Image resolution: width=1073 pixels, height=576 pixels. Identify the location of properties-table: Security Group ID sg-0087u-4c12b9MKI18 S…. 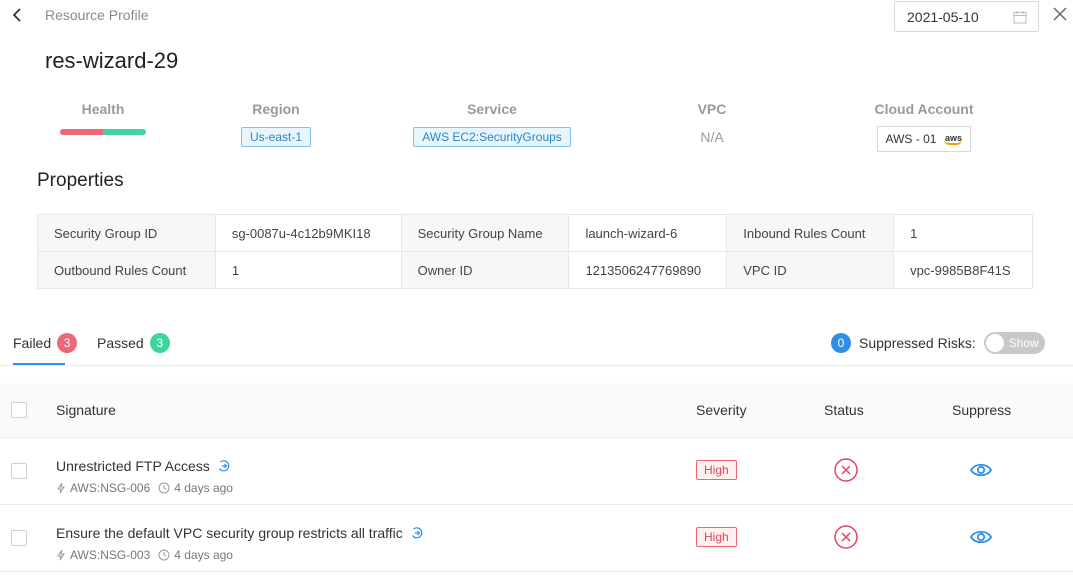
(535, 251).